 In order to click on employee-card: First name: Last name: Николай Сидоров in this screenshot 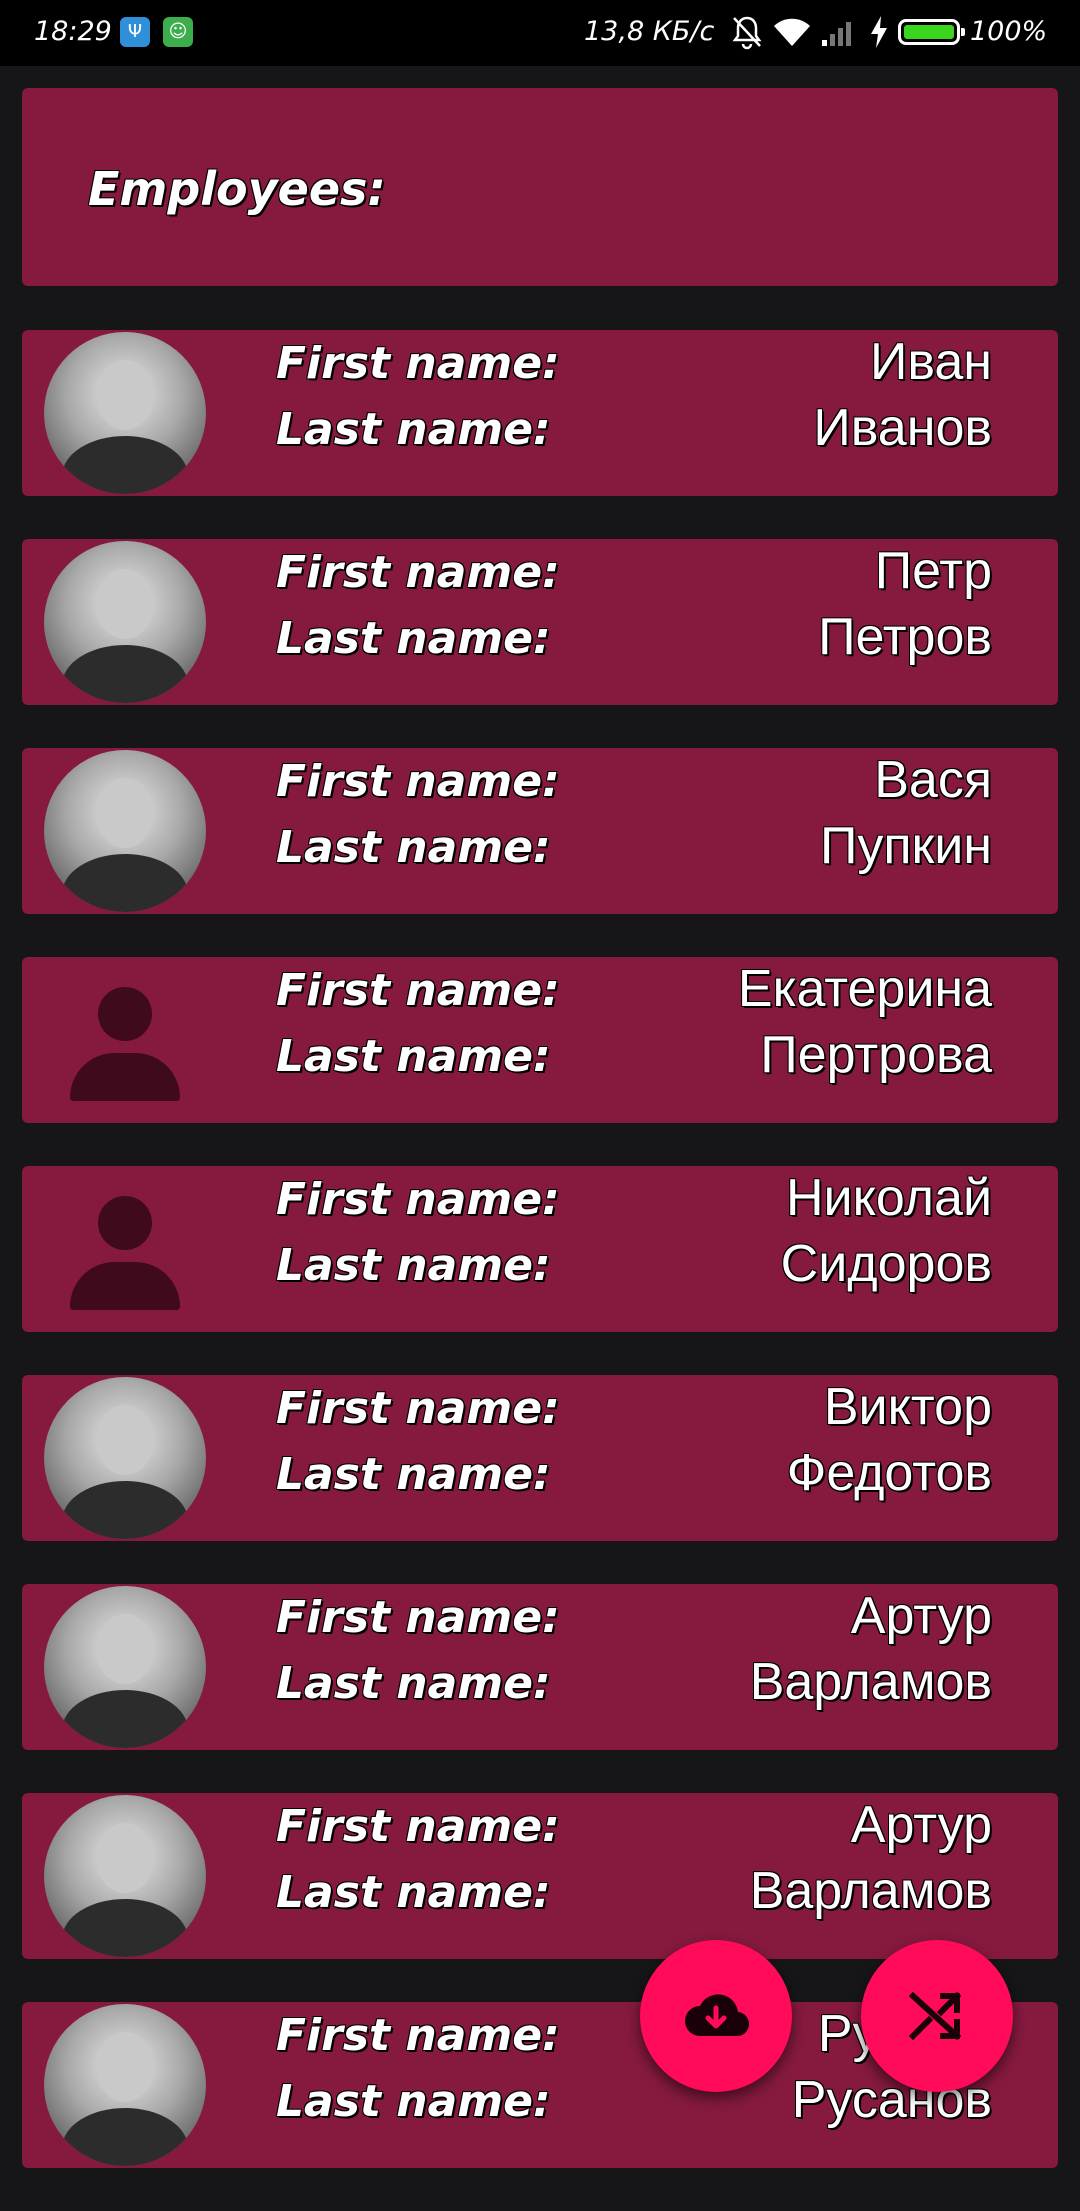, I will do `click(540, 1249)`.